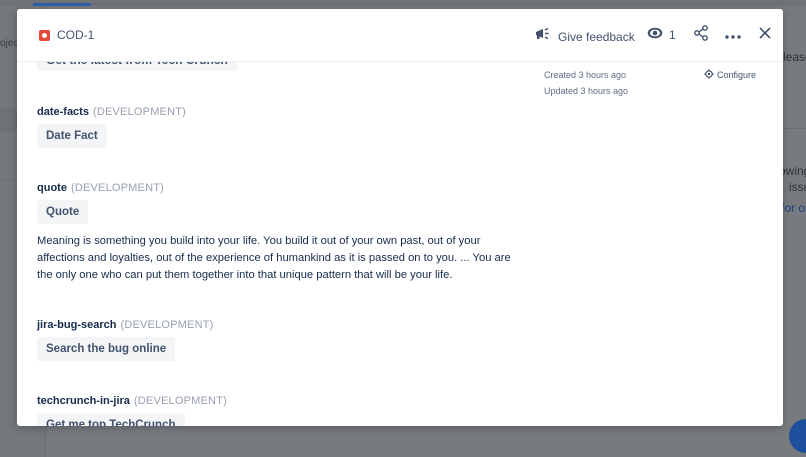  I want to click on more-horizontal-icon, so click(733, 35).